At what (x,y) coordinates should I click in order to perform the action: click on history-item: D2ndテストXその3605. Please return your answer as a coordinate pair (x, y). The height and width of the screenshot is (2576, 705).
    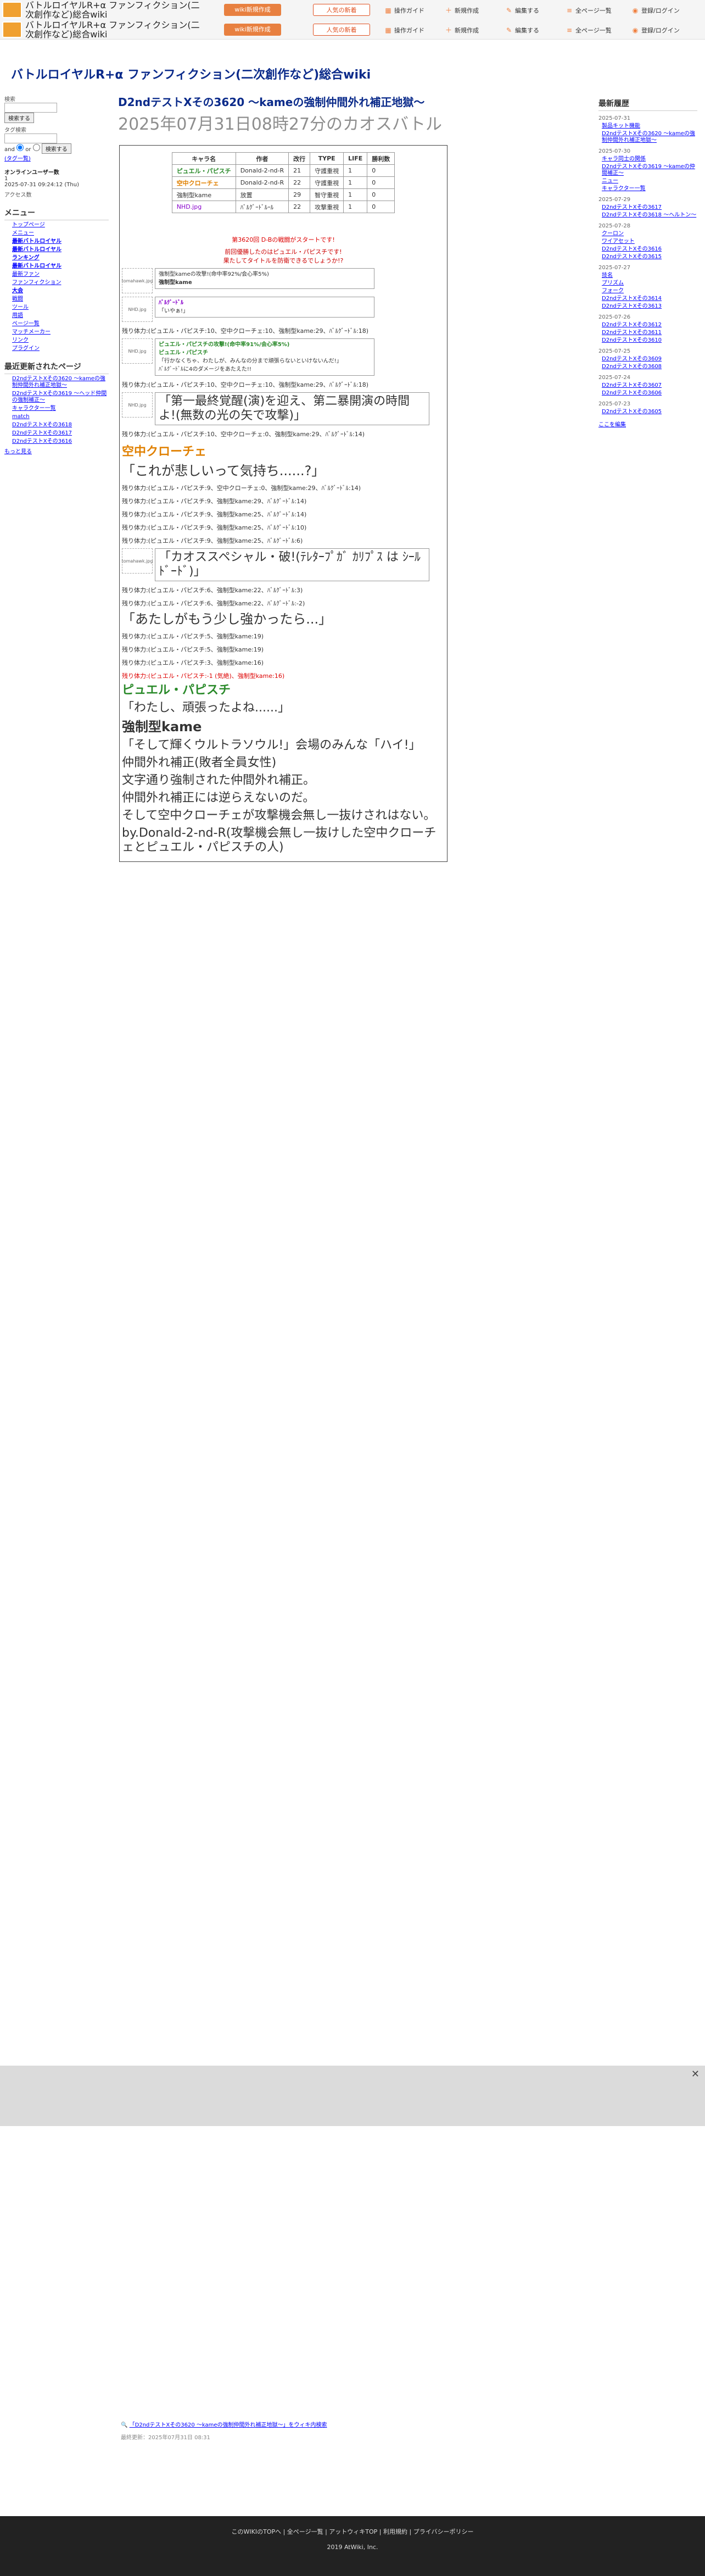
    Looking at the image, I should click on (649, 412).